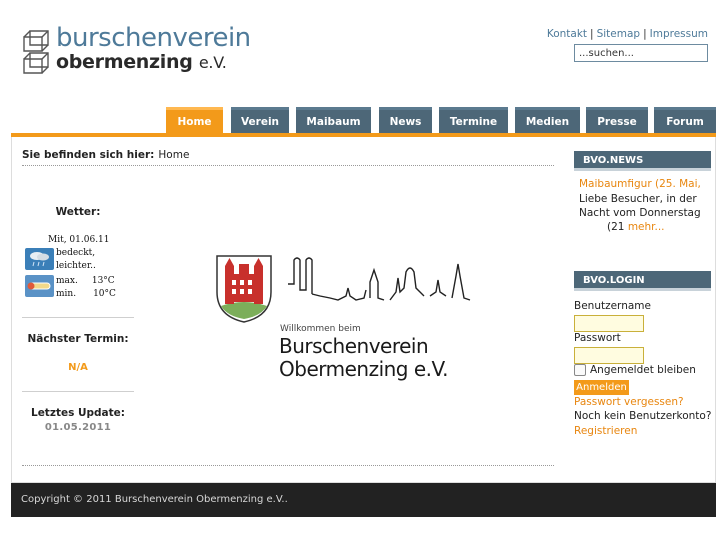  I want to click on site-logo: burschenverein obermenzing e.V., so click(145, 52).